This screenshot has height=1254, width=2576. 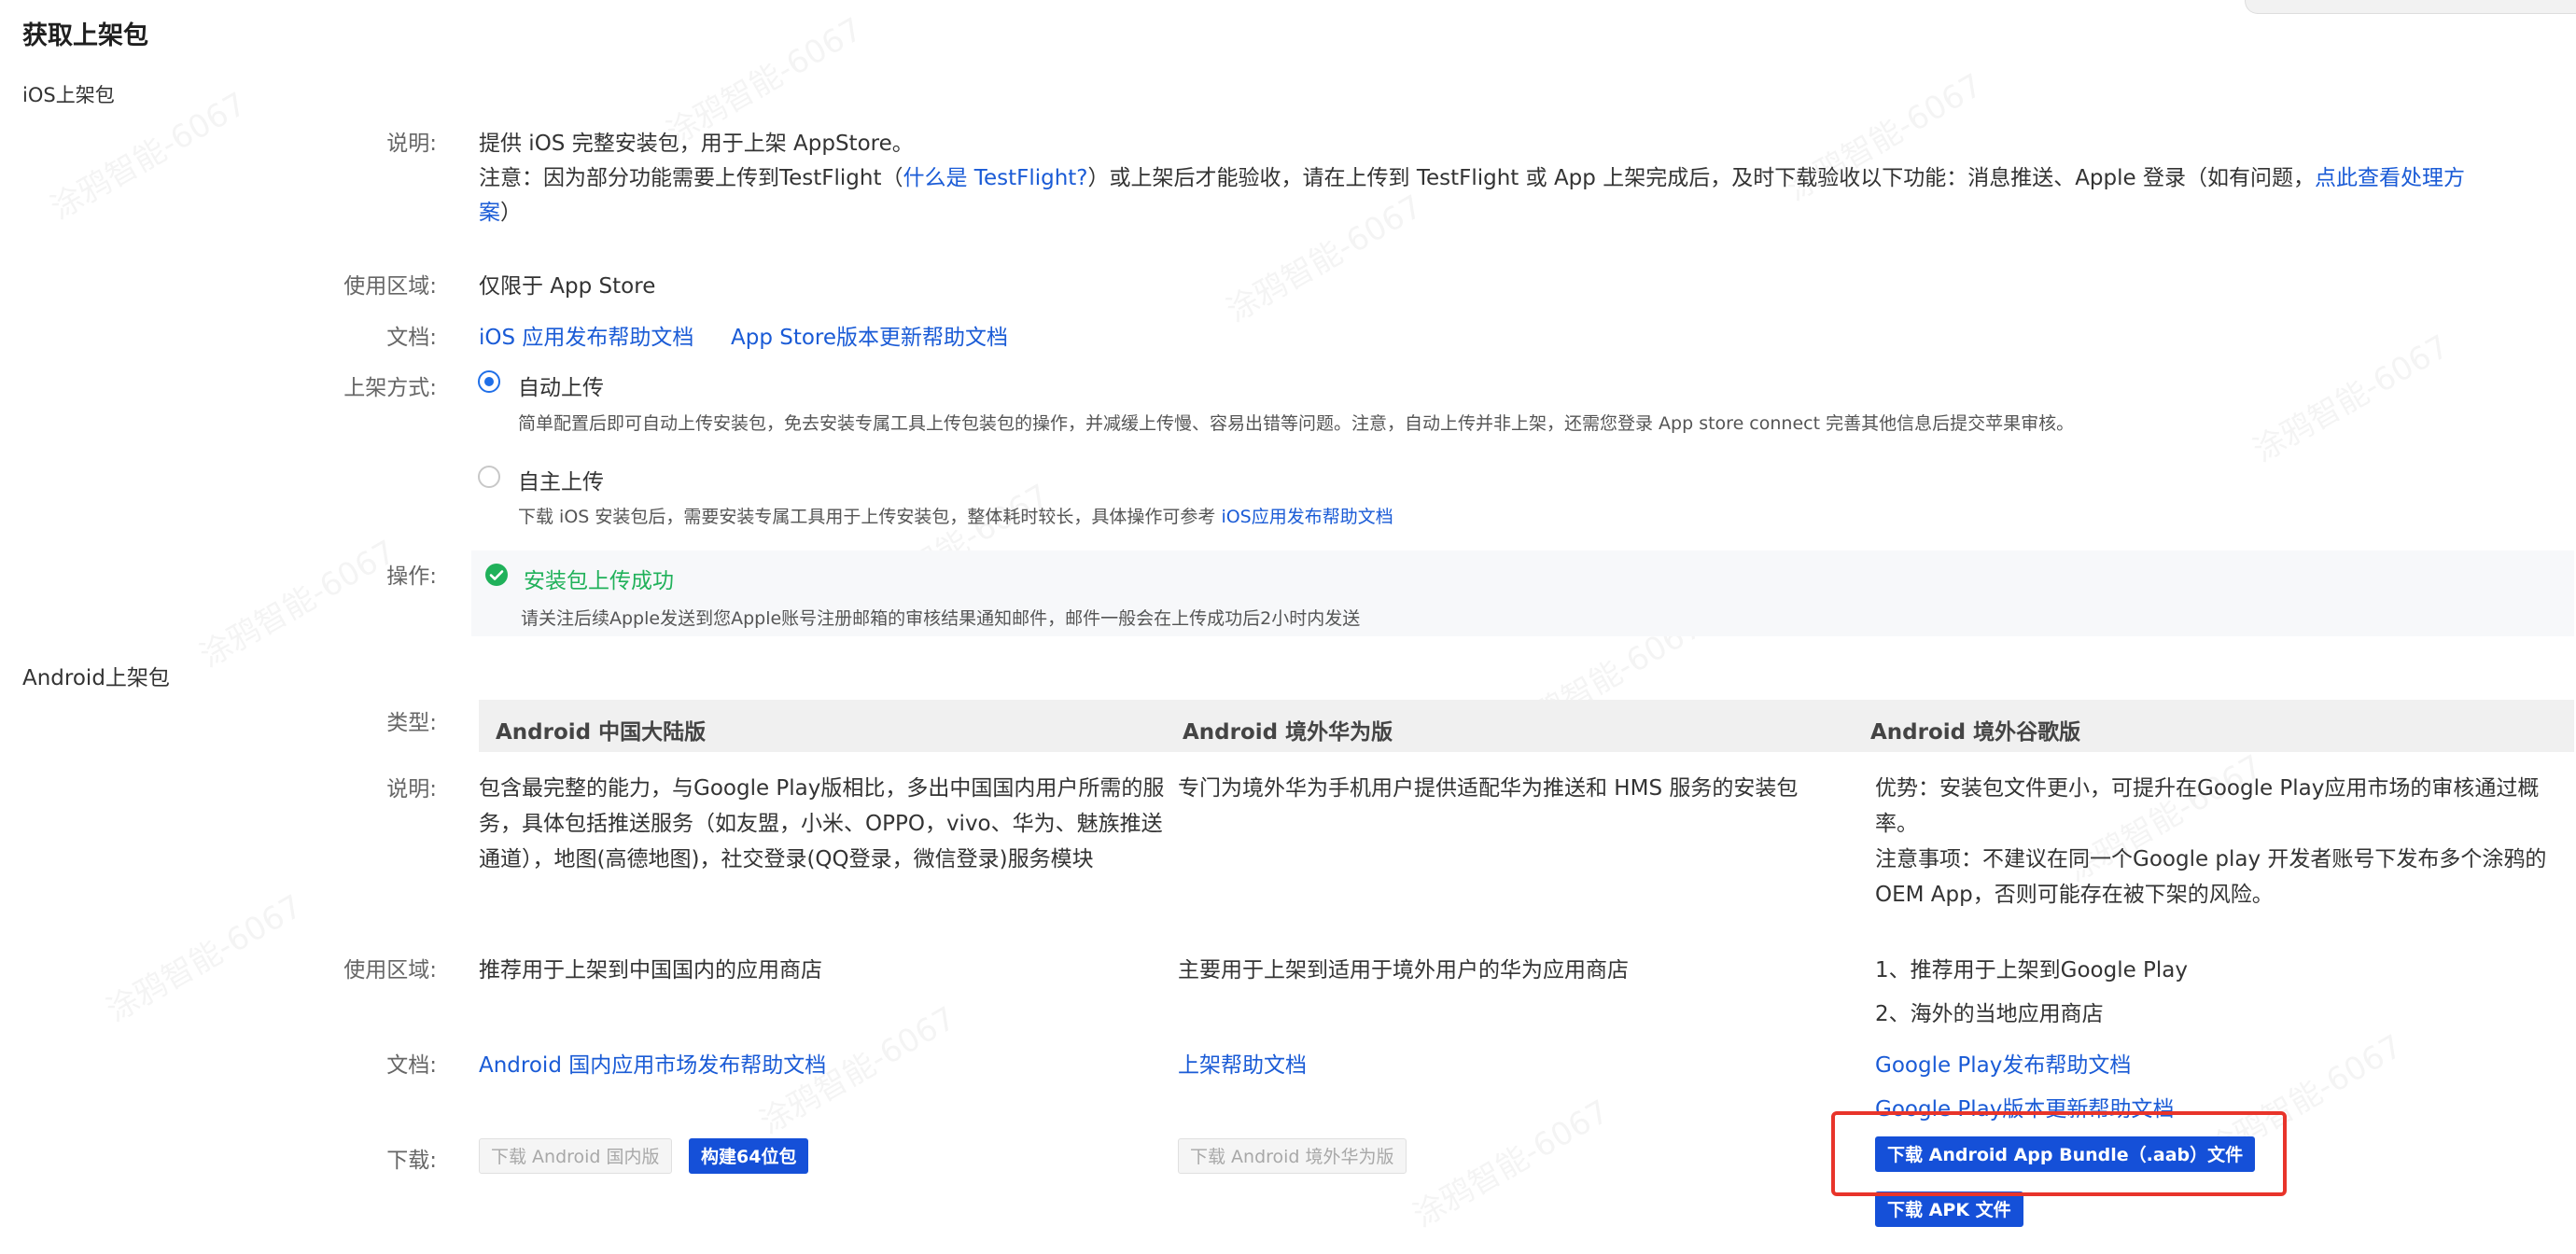 I want to click on google-region-2: 2、海外的当地应用商店, so click(x=1989, y=1014).